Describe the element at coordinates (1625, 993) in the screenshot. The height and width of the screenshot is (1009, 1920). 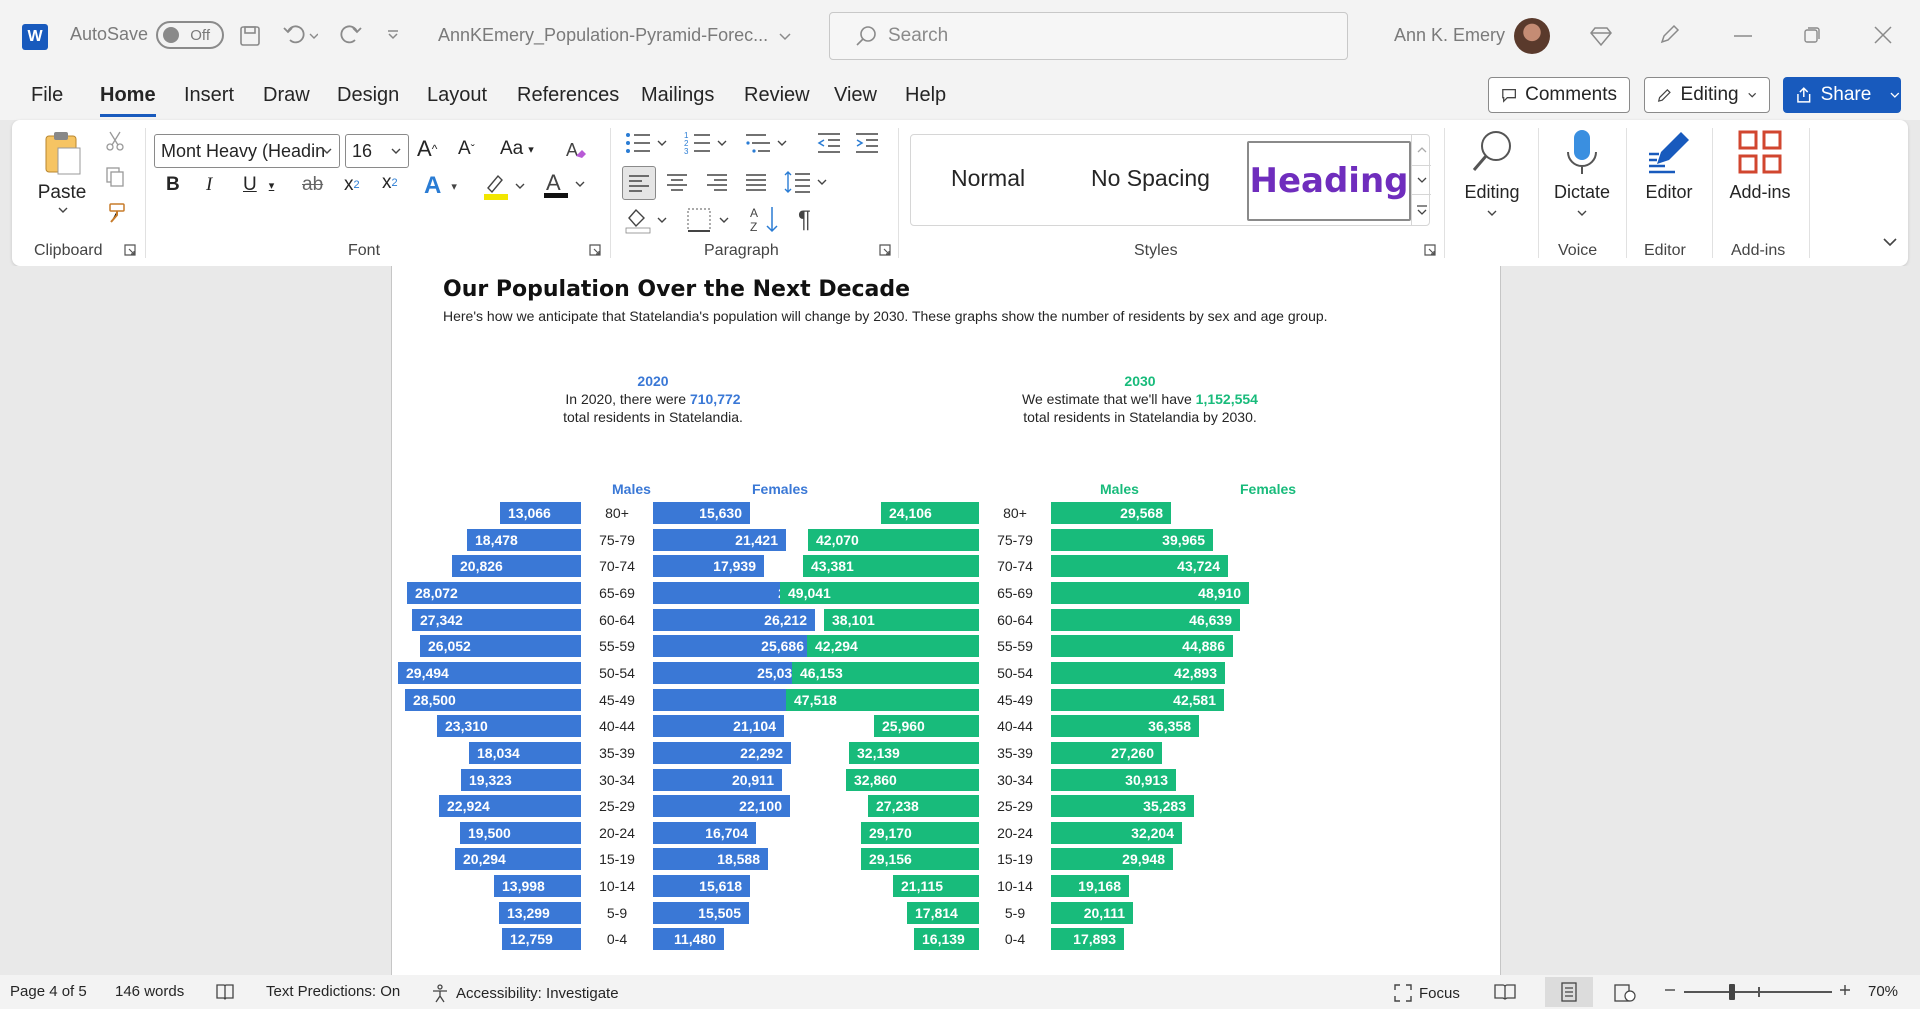
I see `web-layout-icon` at that location.